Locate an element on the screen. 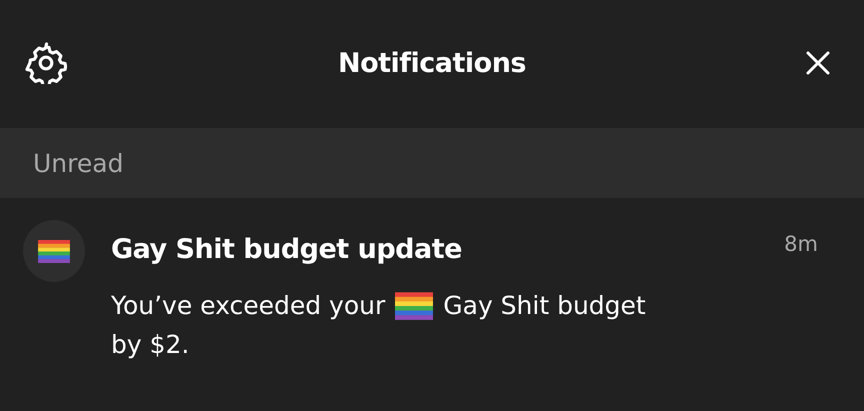 The width and height of the screenshot is (864, 411). timestamp: 8m is located at coordinates (801, 244).